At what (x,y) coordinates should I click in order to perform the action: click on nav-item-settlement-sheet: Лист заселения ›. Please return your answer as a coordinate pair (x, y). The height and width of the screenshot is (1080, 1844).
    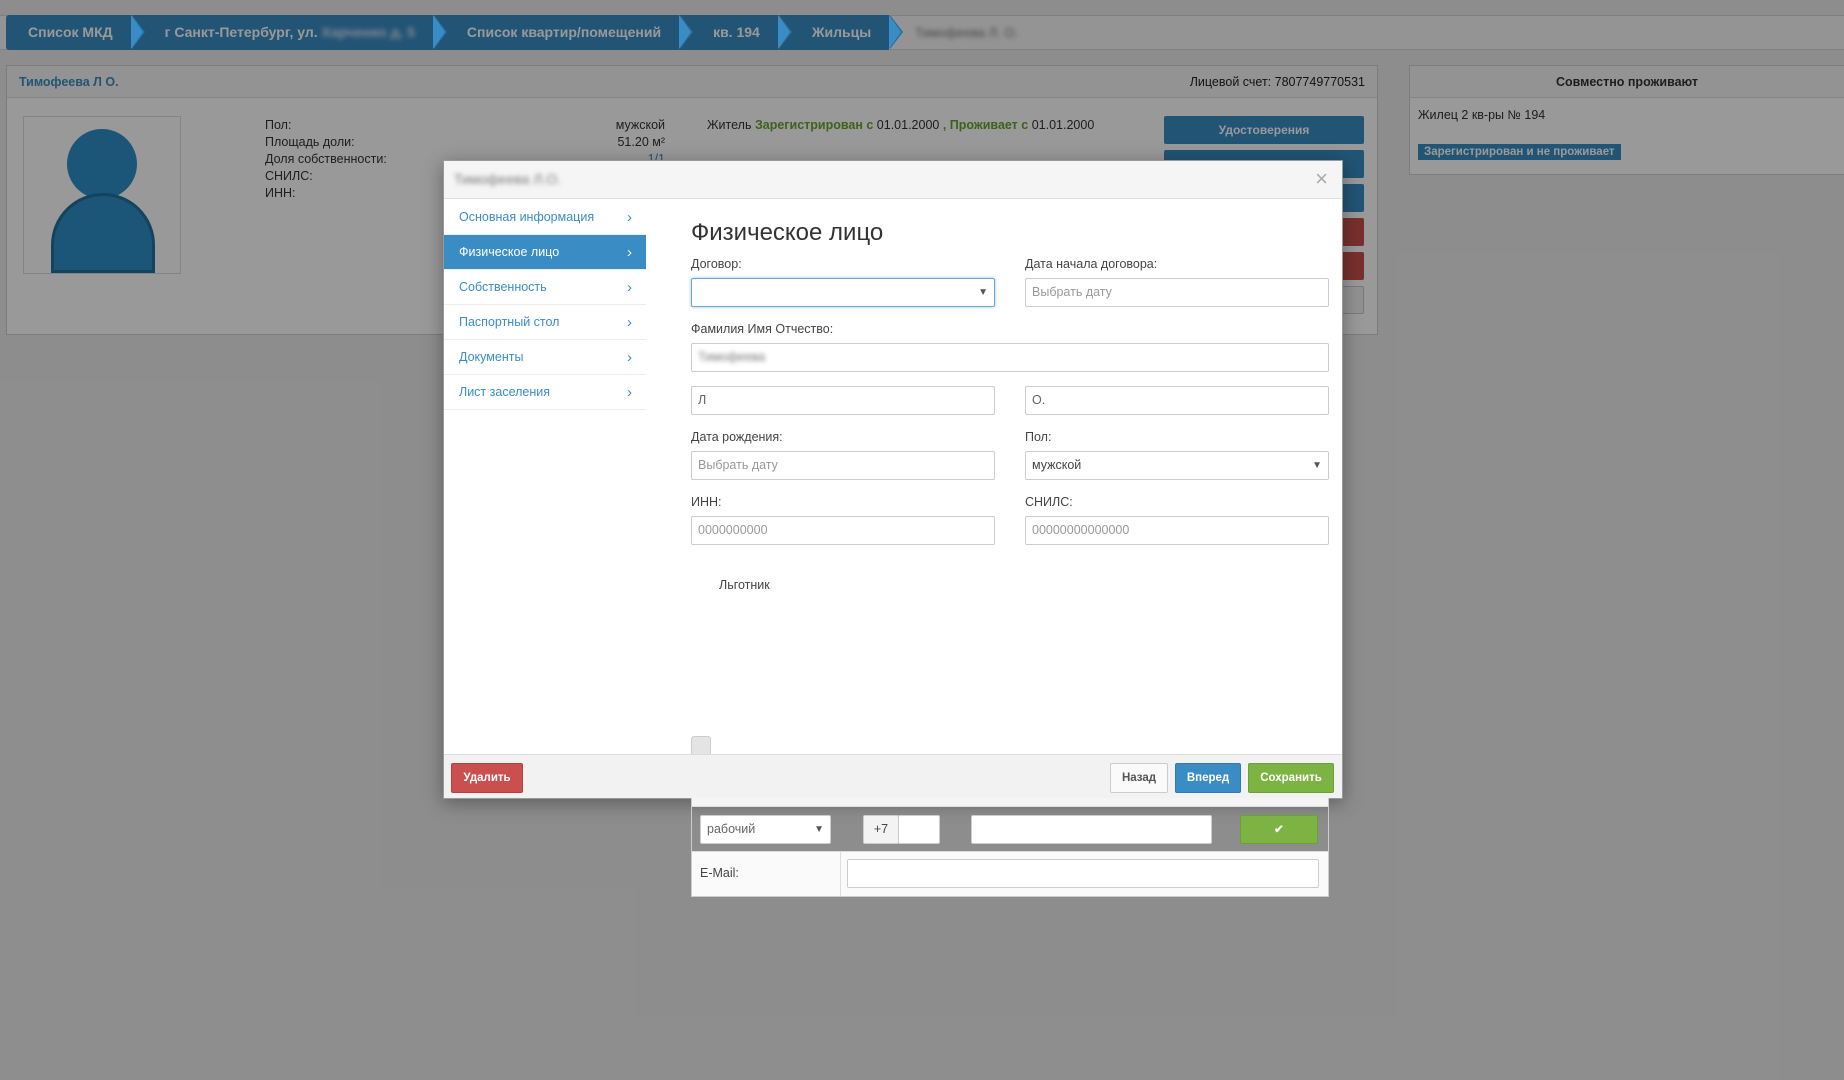
    Looking at the image, I should click on (545, 392).